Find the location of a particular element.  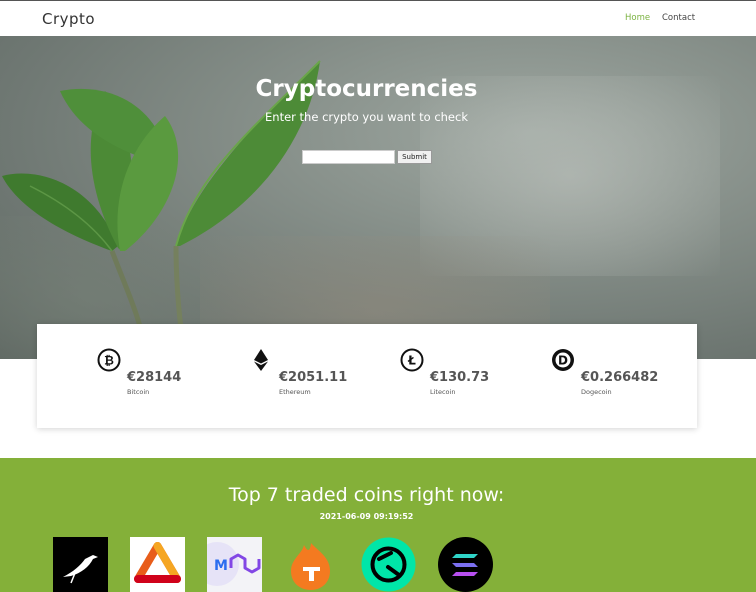

teal-coin-icon is located at coordinates (388, 564).